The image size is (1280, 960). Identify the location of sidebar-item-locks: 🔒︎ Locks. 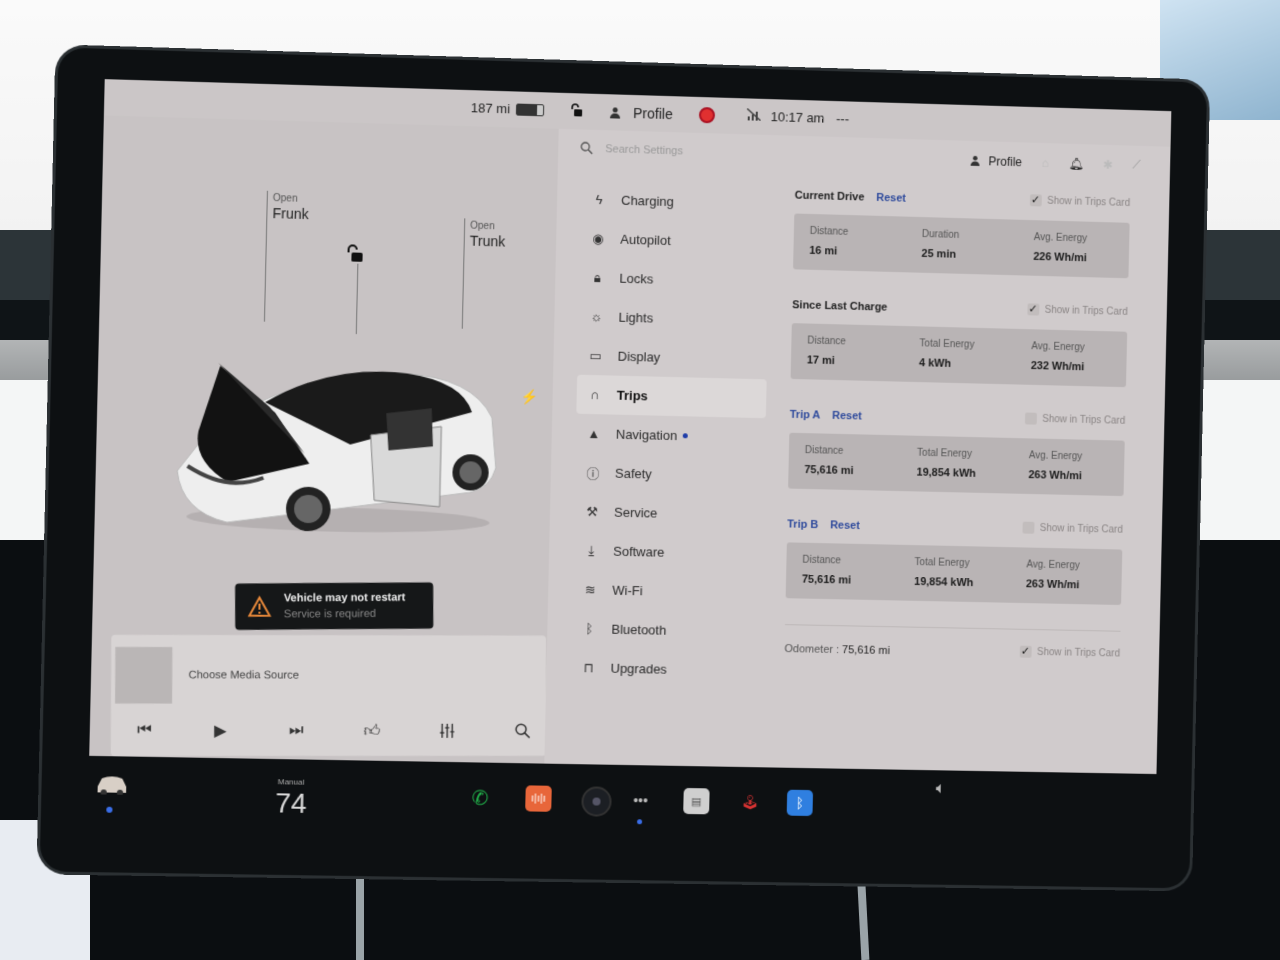
(674, 280).